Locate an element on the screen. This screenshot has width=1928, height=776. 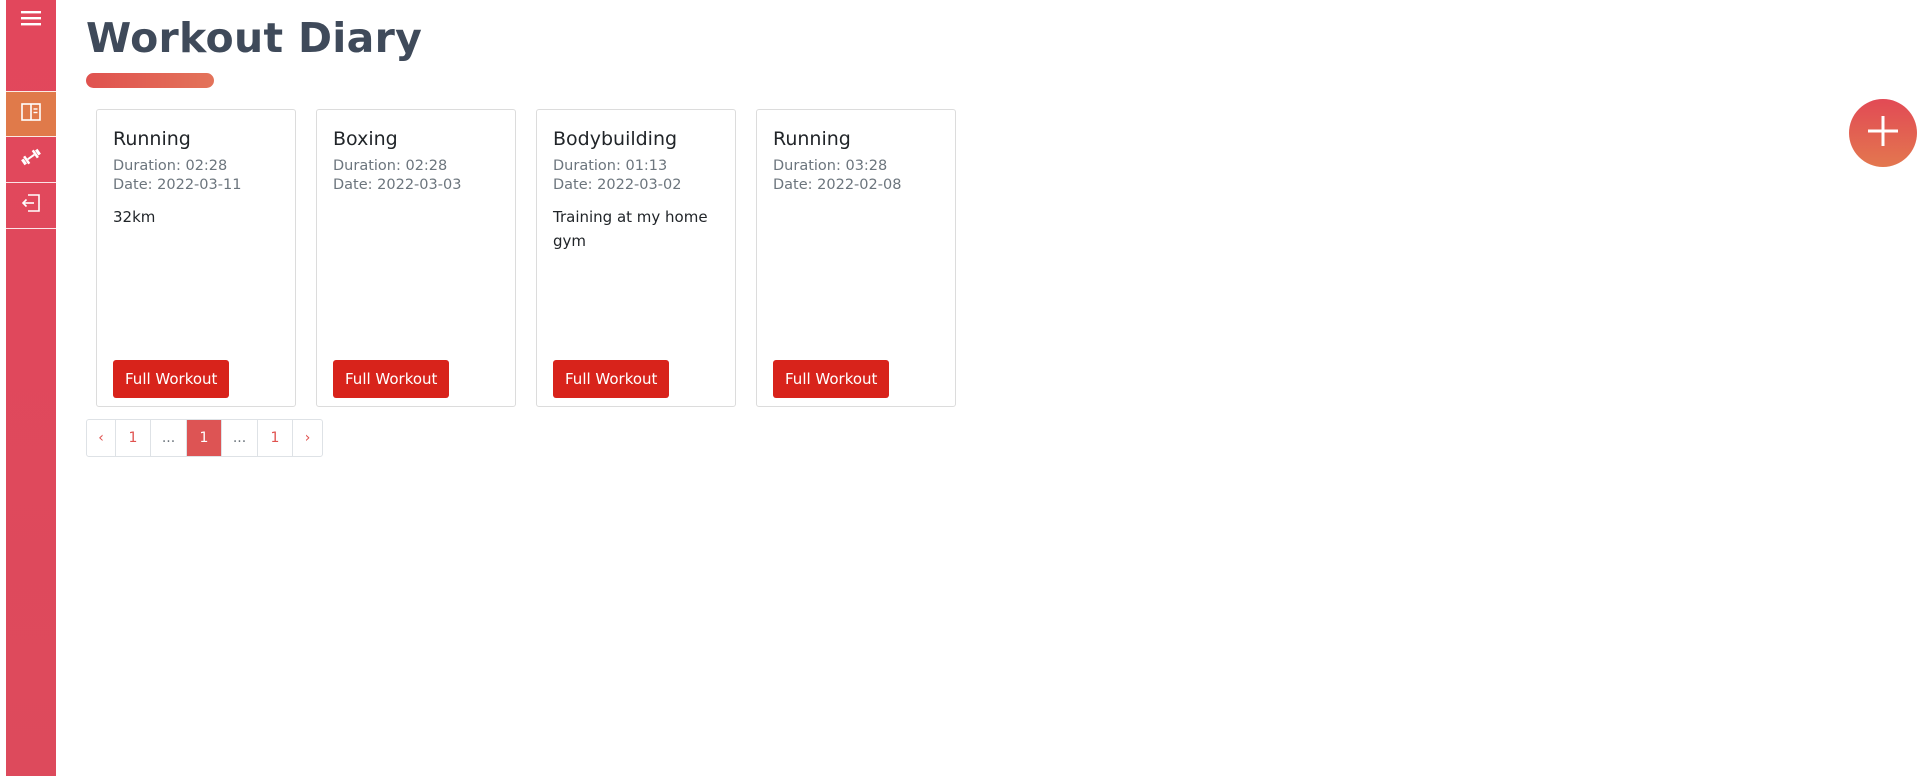
workout-note: 32km is located at coordinates (134, 216).